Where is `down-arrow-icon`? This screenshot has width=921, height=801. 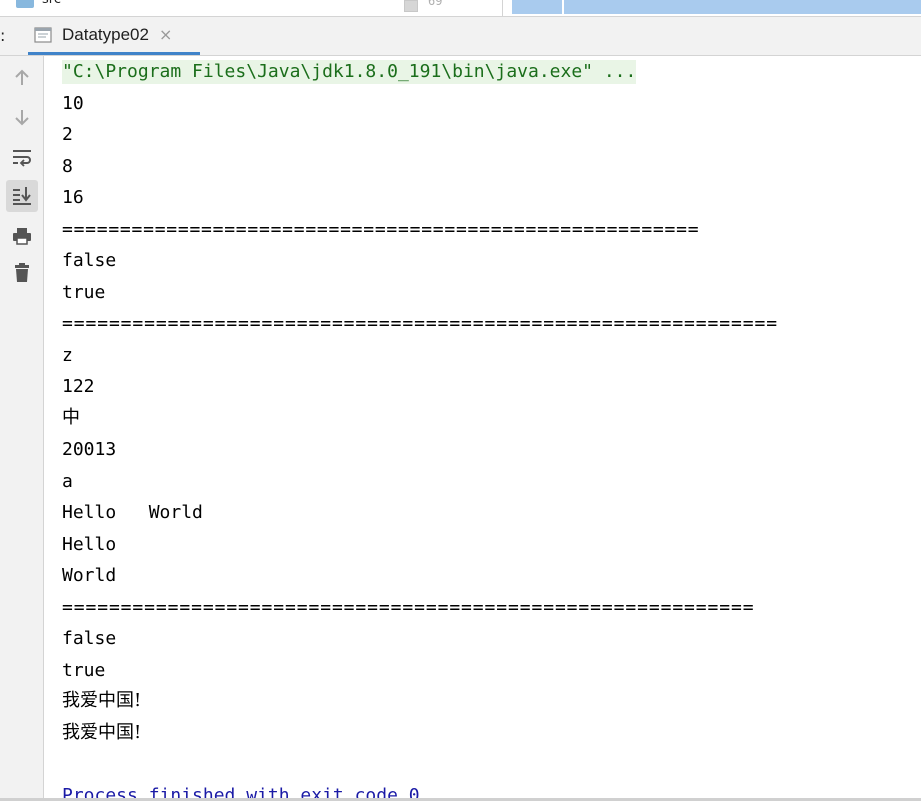
down-arrow-icon is located at coordinates (22, 118).